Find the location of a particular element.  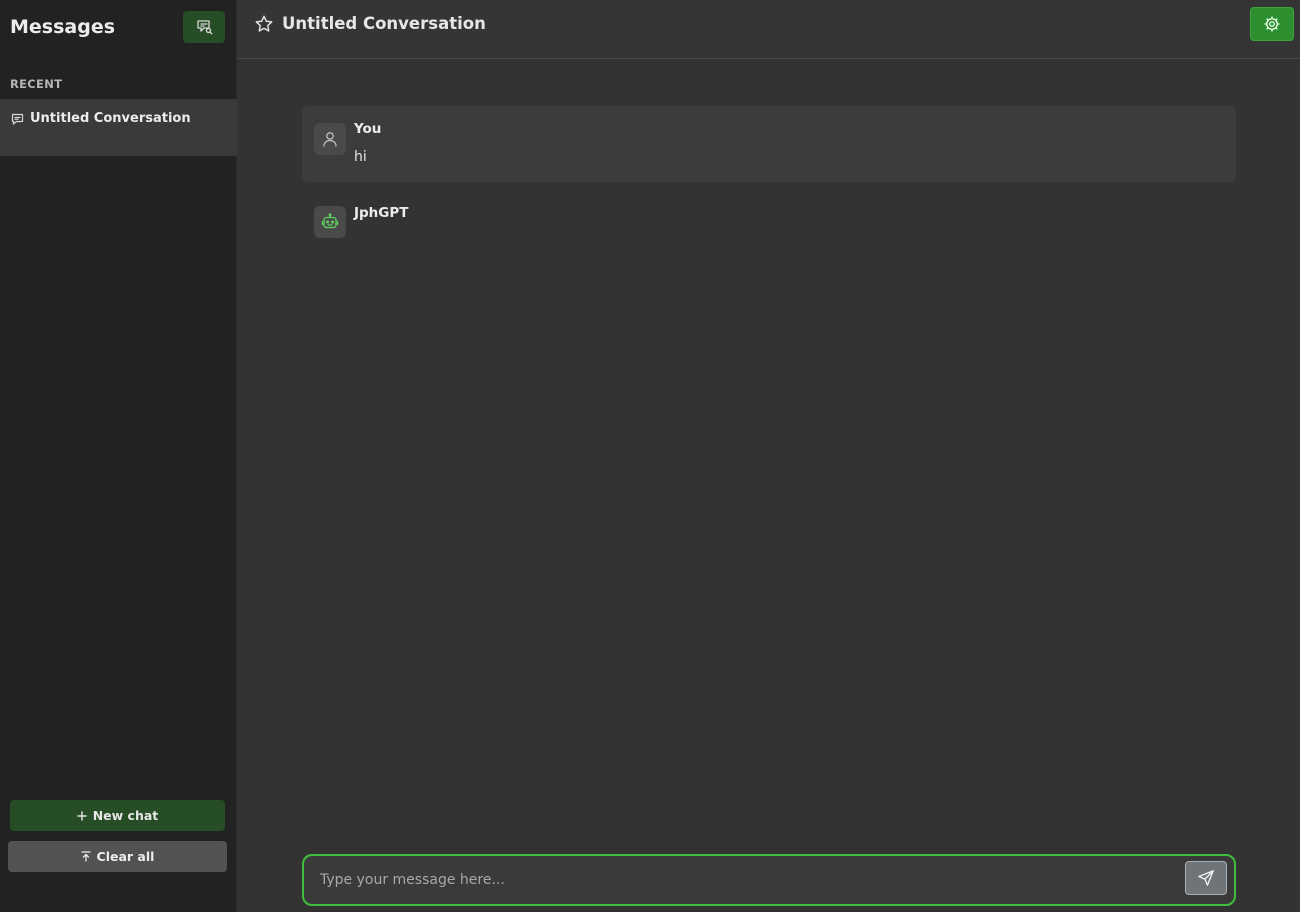

message-text: hi is located at coordinates (360, 157).